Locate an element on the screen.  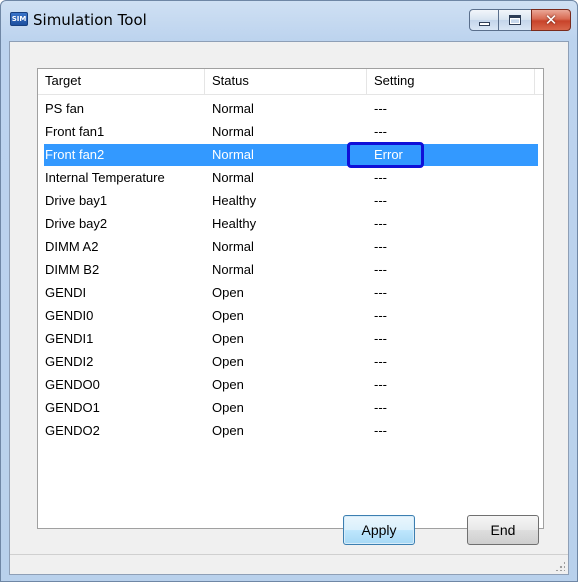
table-row: Front fan2 Normal Error is located at coordinates (290, 155).